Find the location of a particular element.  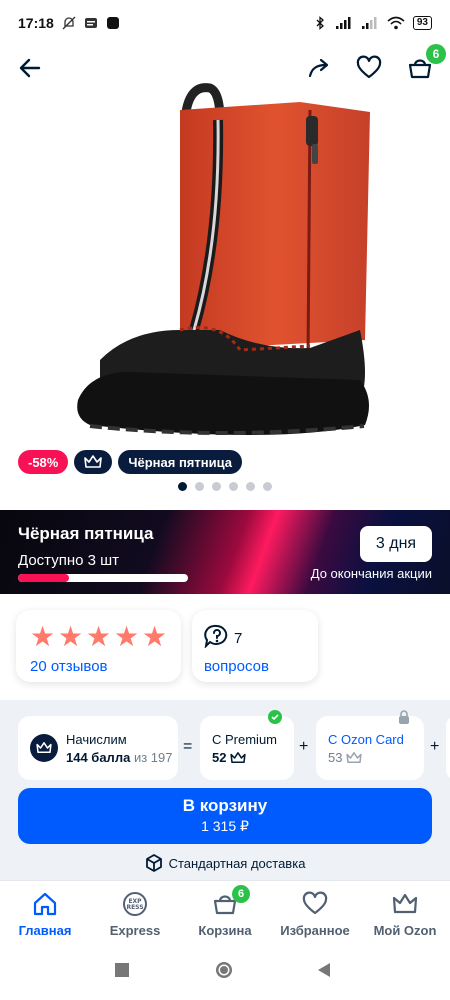

home-circle-icon is located at coordinates (224, 970).